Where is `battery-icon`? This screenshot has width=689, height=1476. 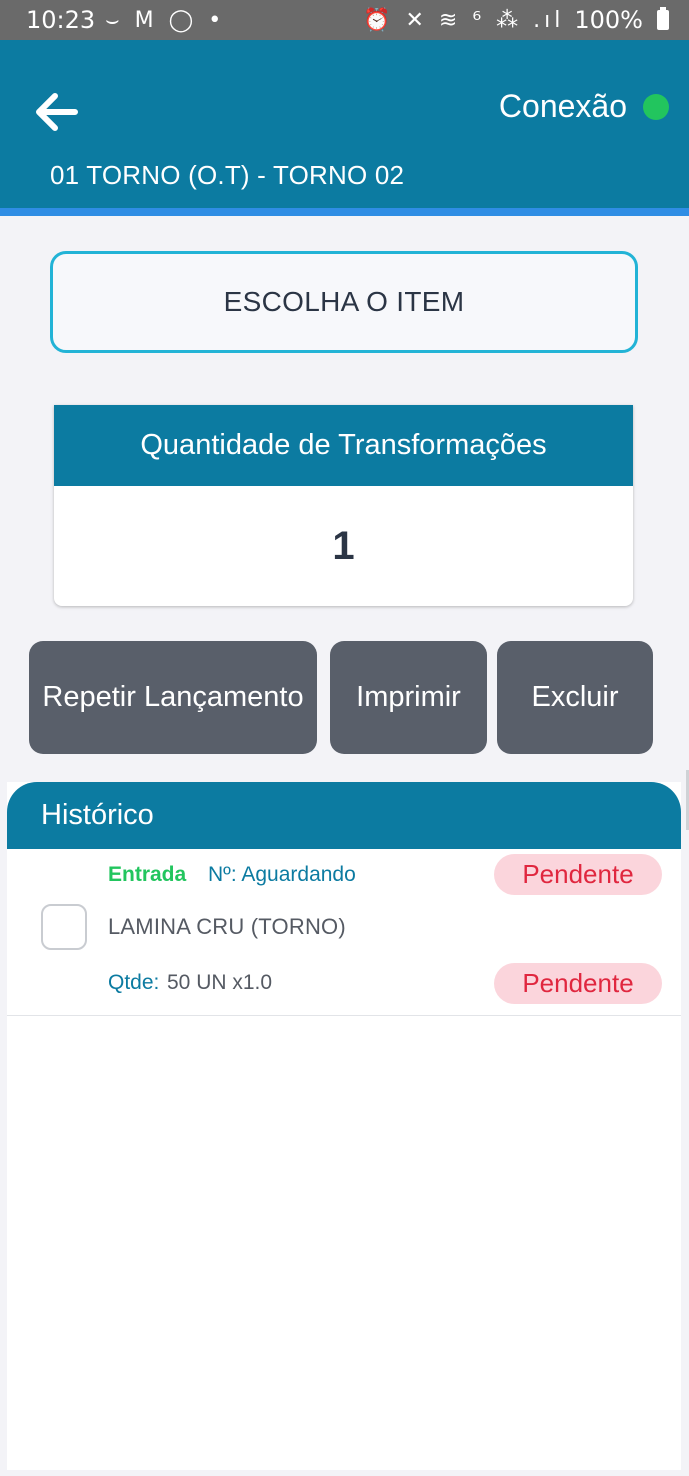 battery-icon is located at coordinates (663, 18).